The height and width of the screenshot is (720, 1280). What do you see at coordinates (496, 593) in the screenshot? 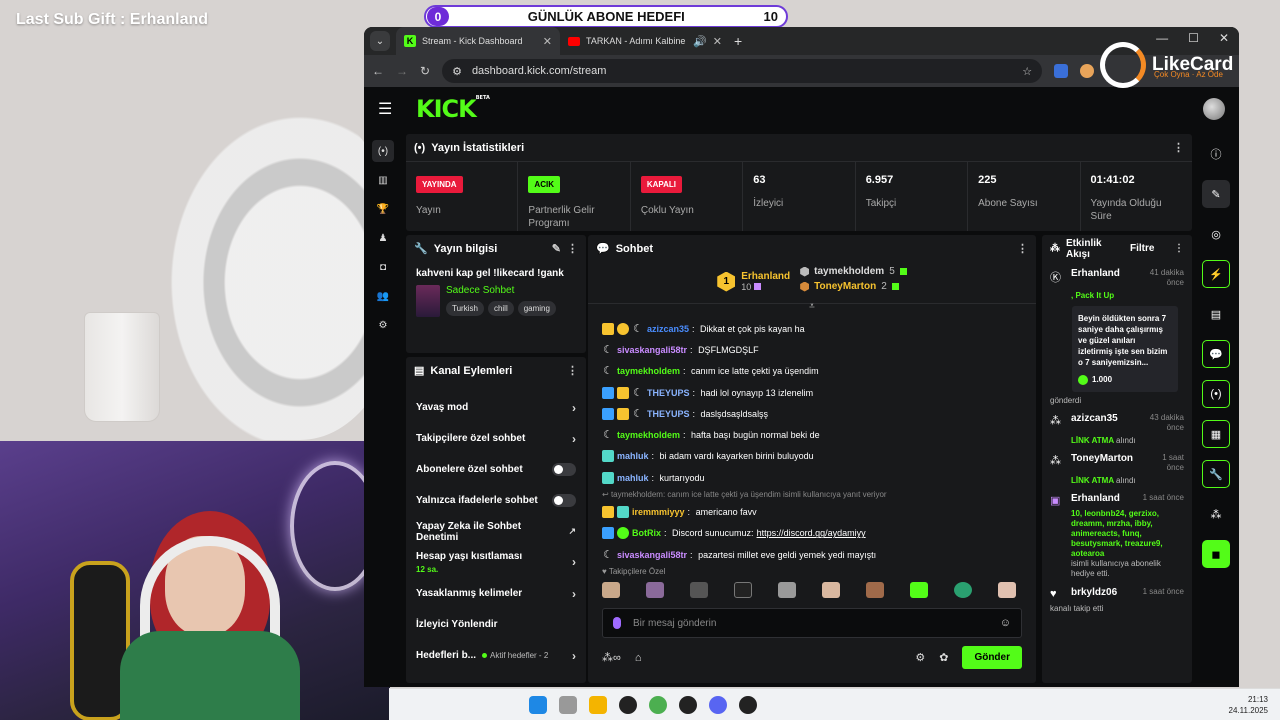
I see `action-banned-words: Yasaklanmış kelimeler ›` at bounding box center [496, 593].